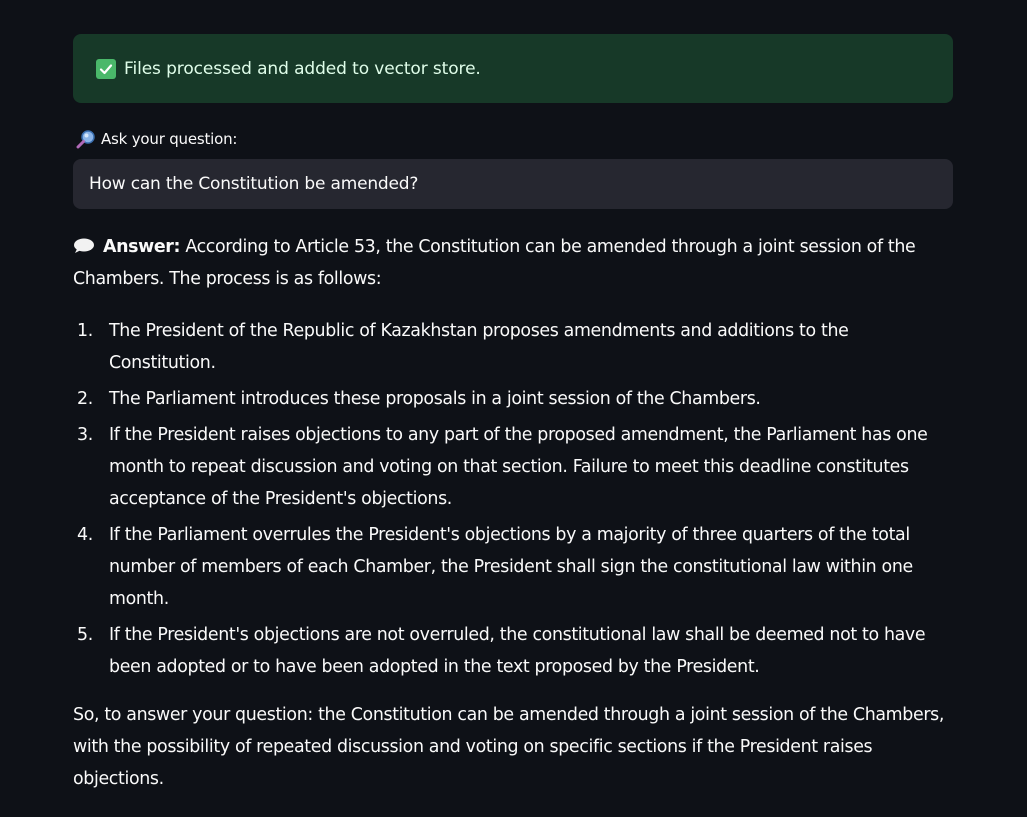 The width and height of the screenshot is (1027, 817). I want to click on answer-prefix: Answer:, so click(142, 247).